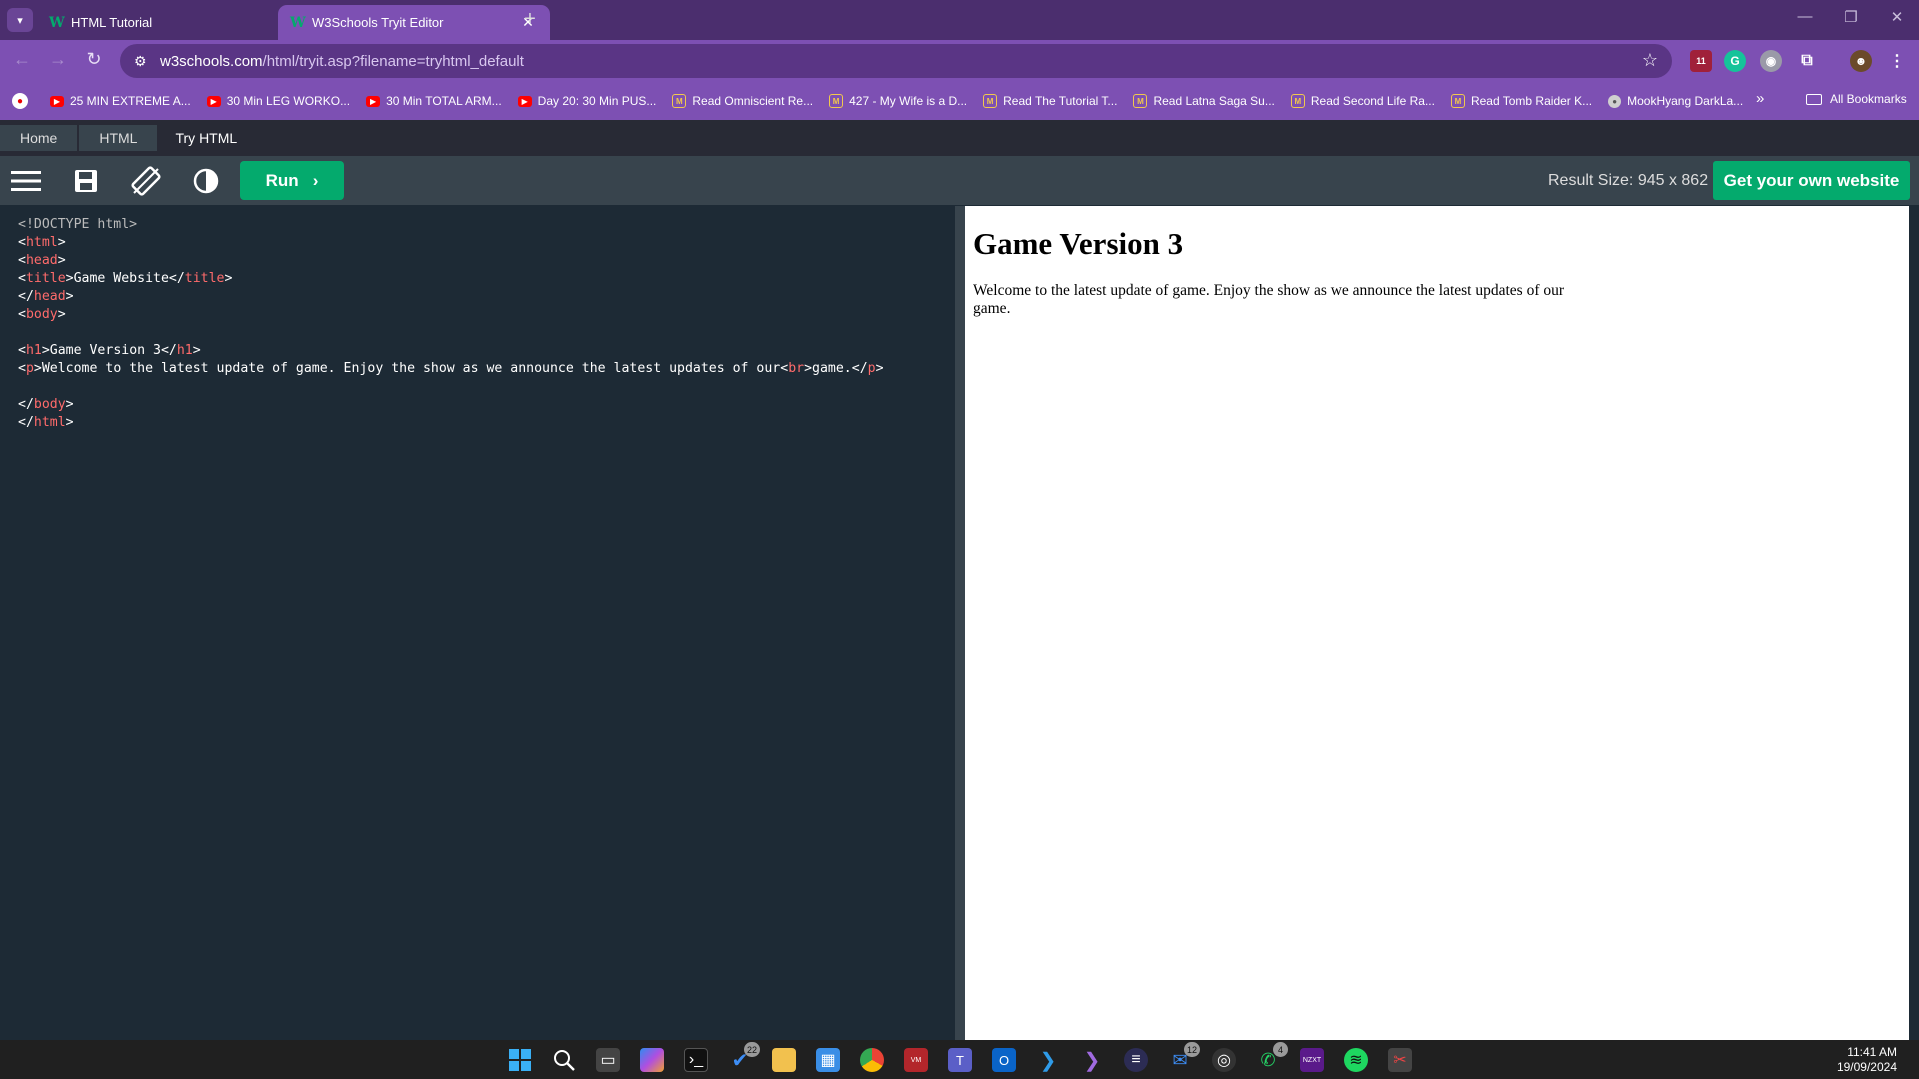 The image size is (1919, 1079). I want to click on tab-search-button: ▾, so click(20, 20).